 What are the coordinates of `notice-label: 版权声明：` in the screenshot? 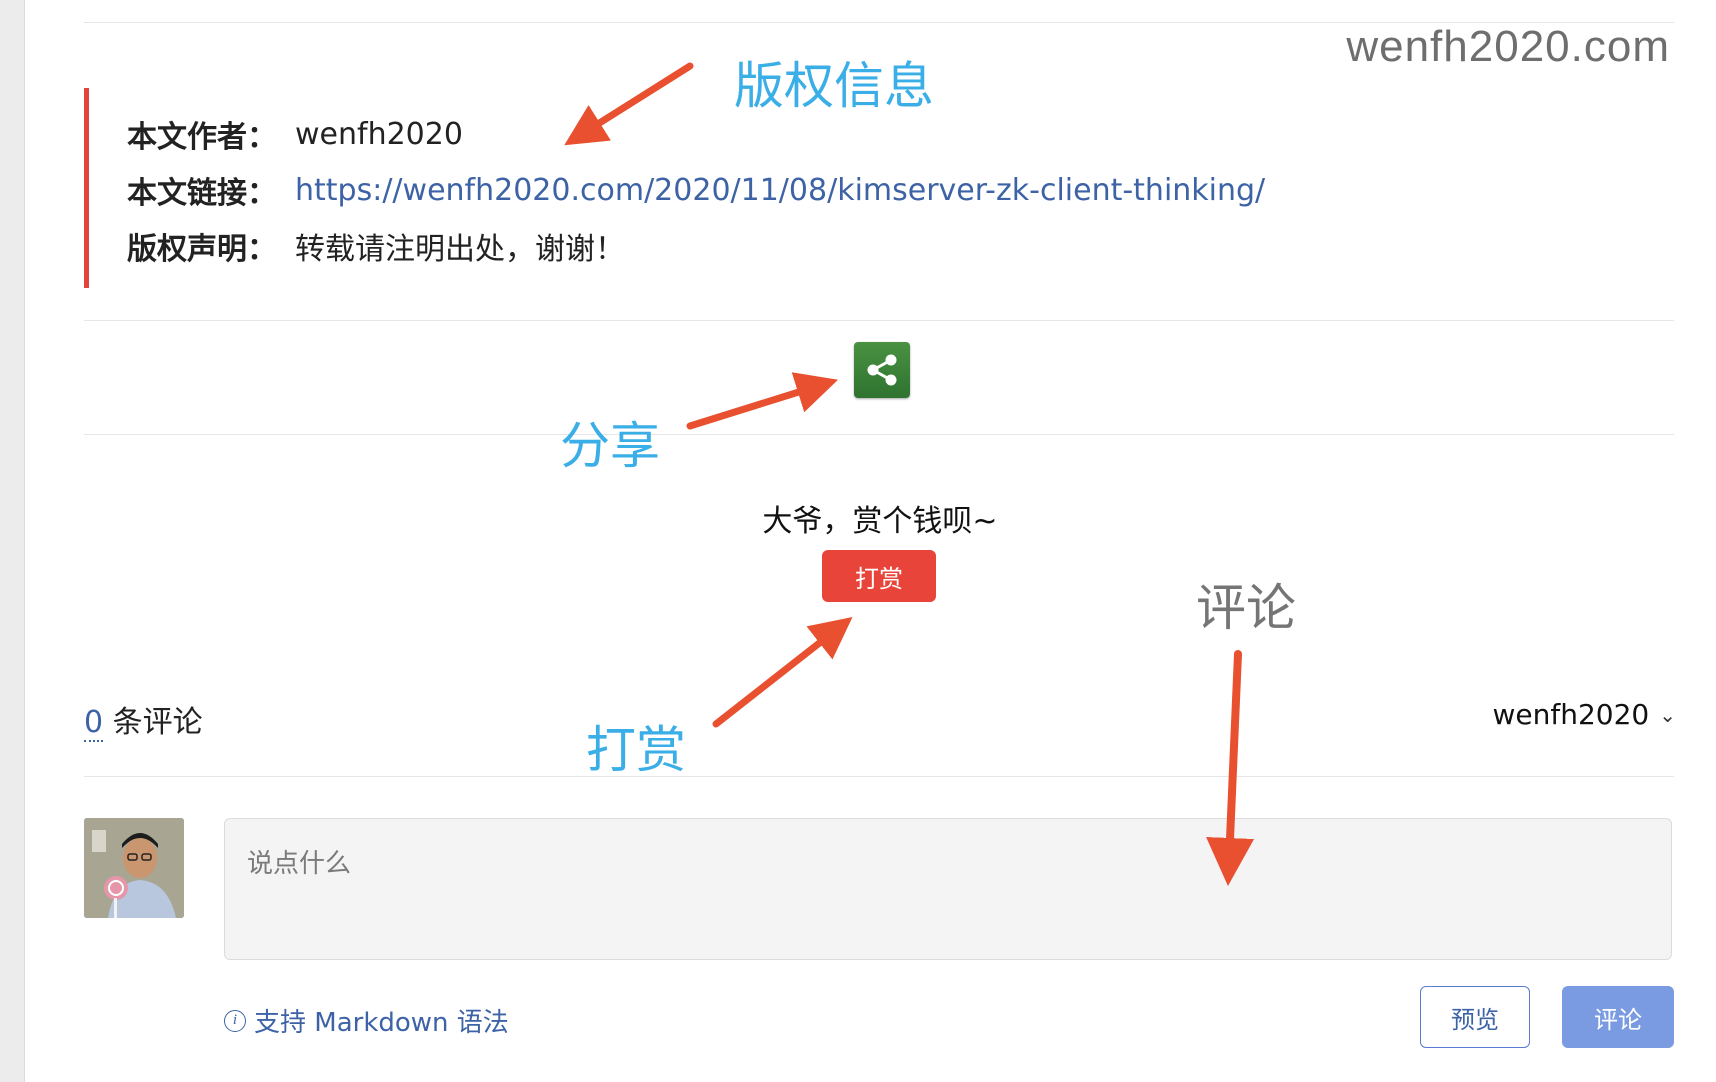 It's located at (202, 249).